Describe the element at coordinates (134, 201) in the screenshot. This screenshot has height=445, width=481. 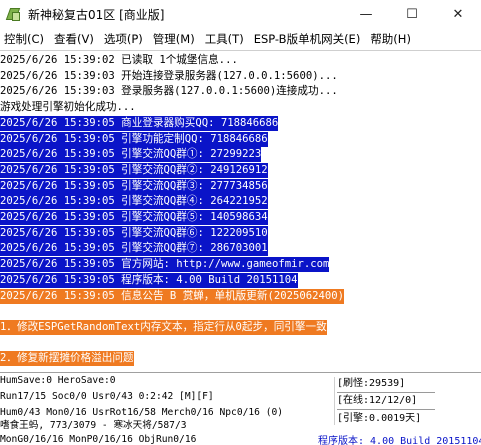
I see `log-line: 2025/6/26 15:39:05 引擎交流QQ群④: 264221952` at that location.